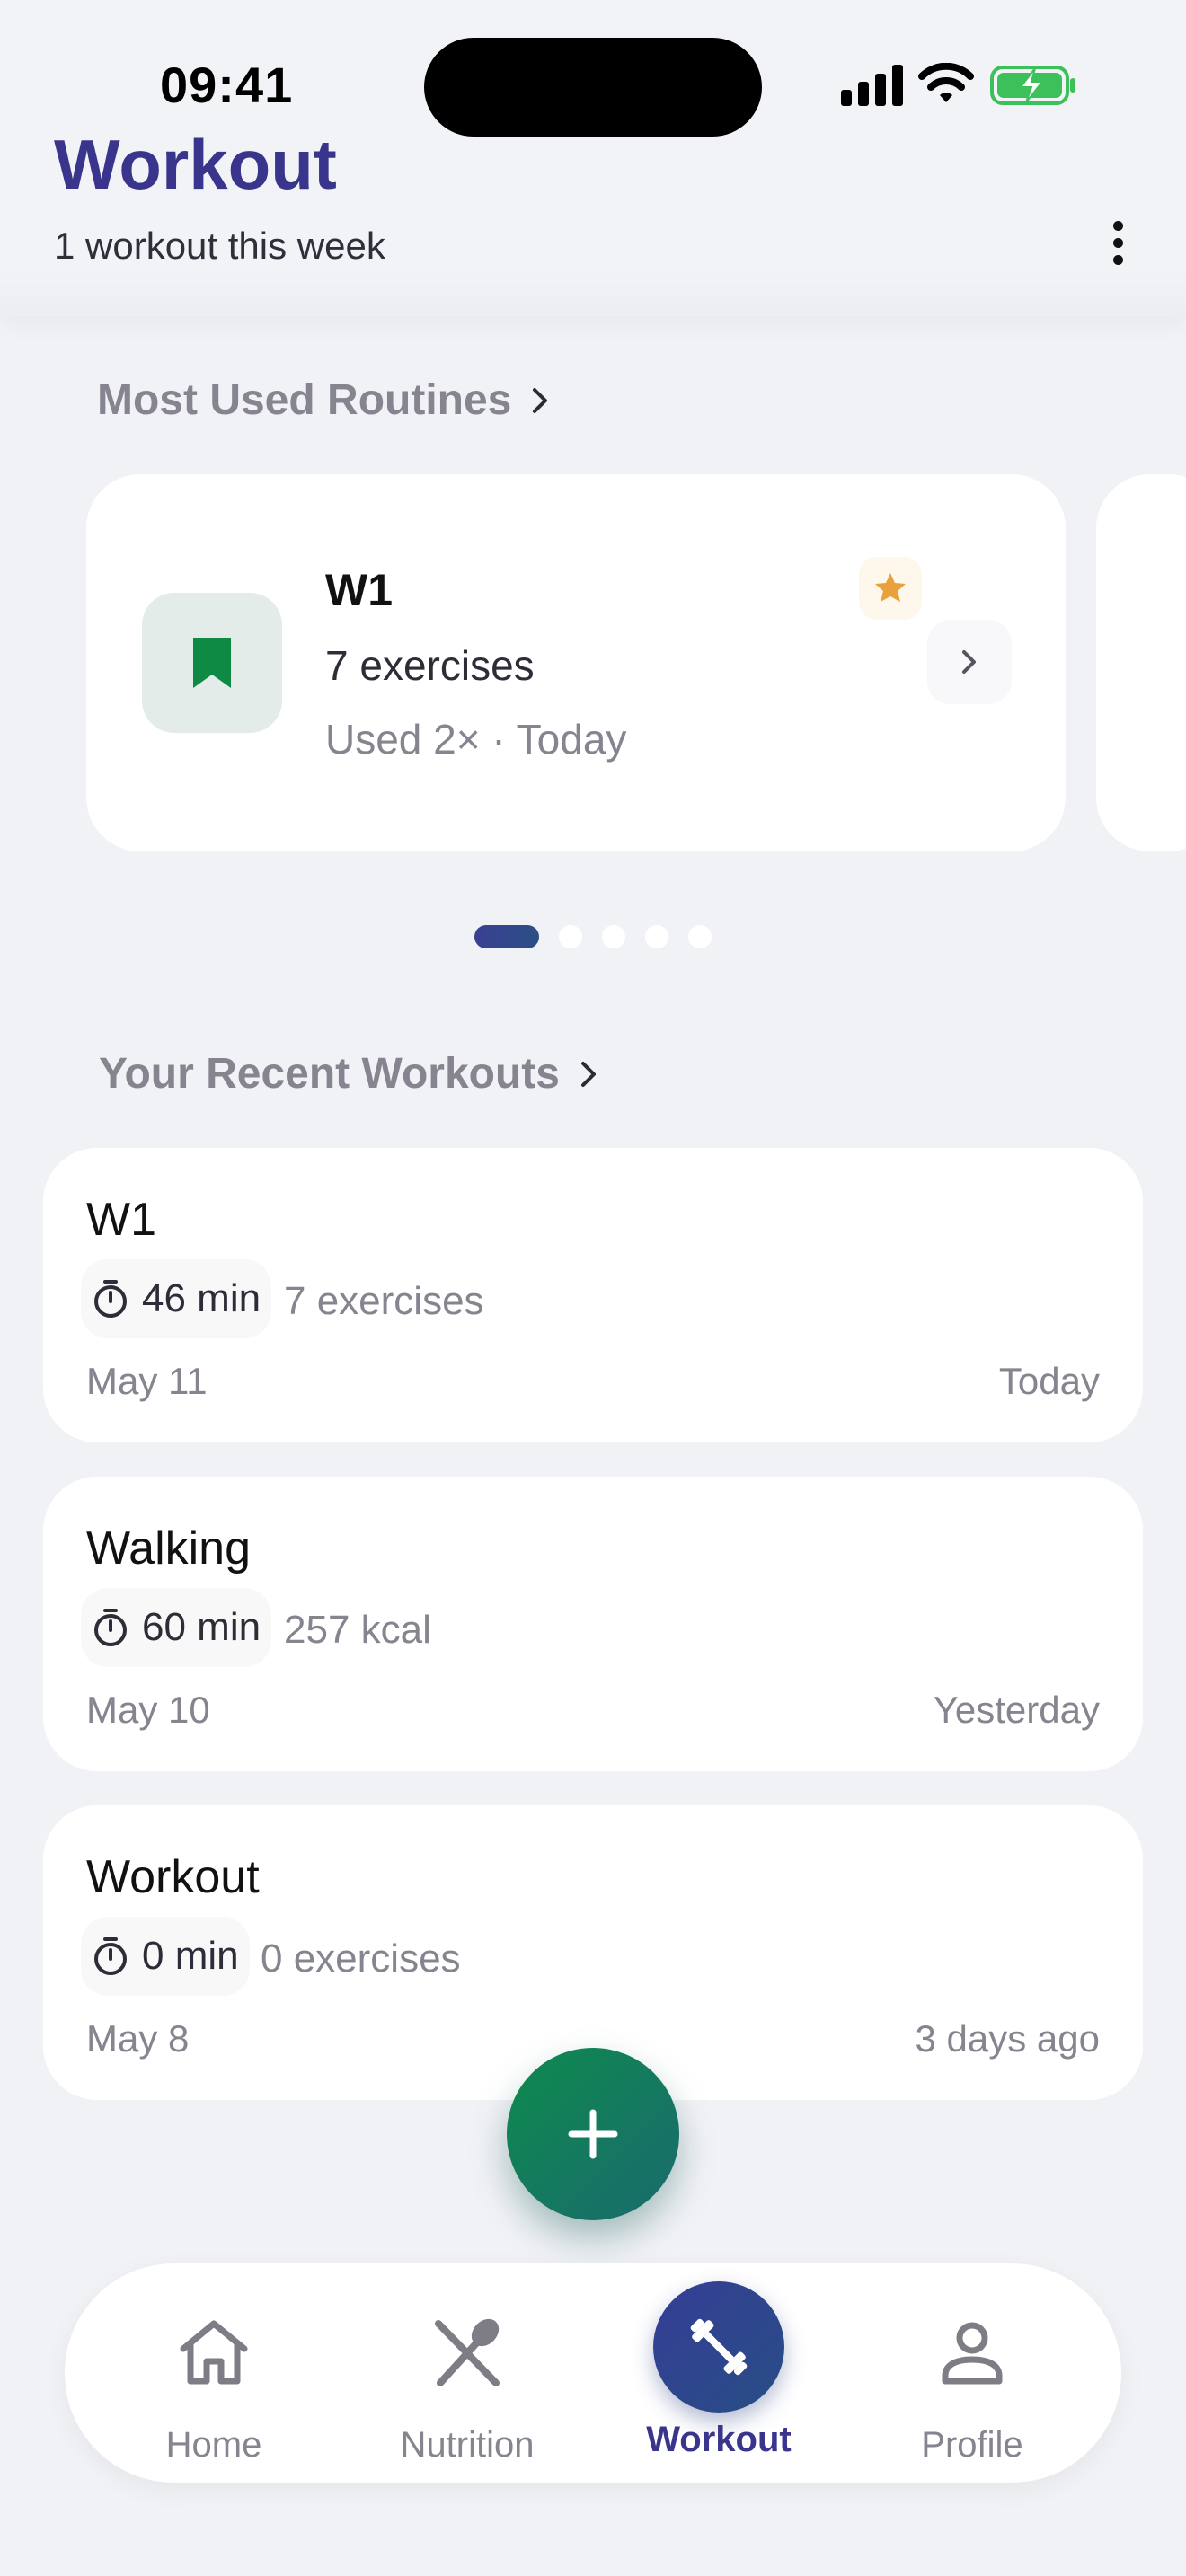 The width and height of the screenshot is (1186, 2576). I want to click on dynamic-island, so click(593, 87).